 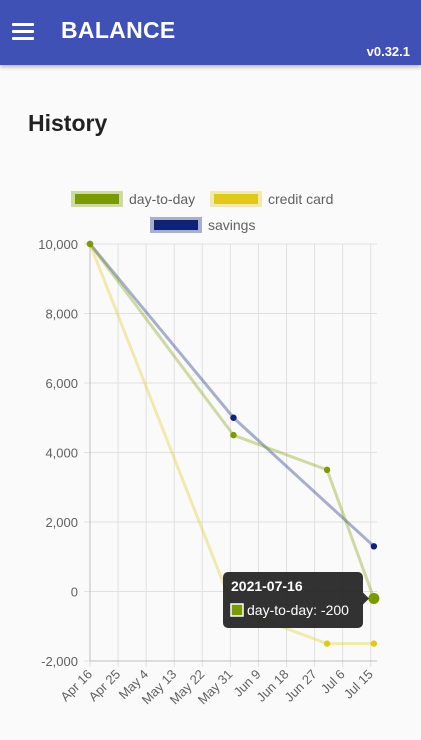 I want to click on legend-swatch-credit-card, so click(x=236, y=199).